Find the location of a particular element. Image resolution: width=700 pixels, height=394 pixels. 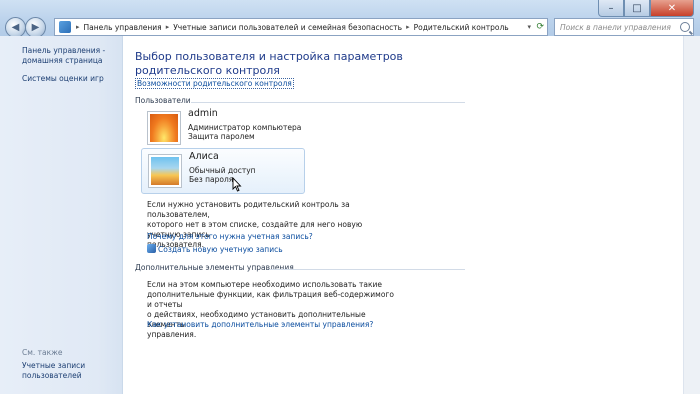

back-arrow-icon: ◀ is located at coordinates (15, 27).